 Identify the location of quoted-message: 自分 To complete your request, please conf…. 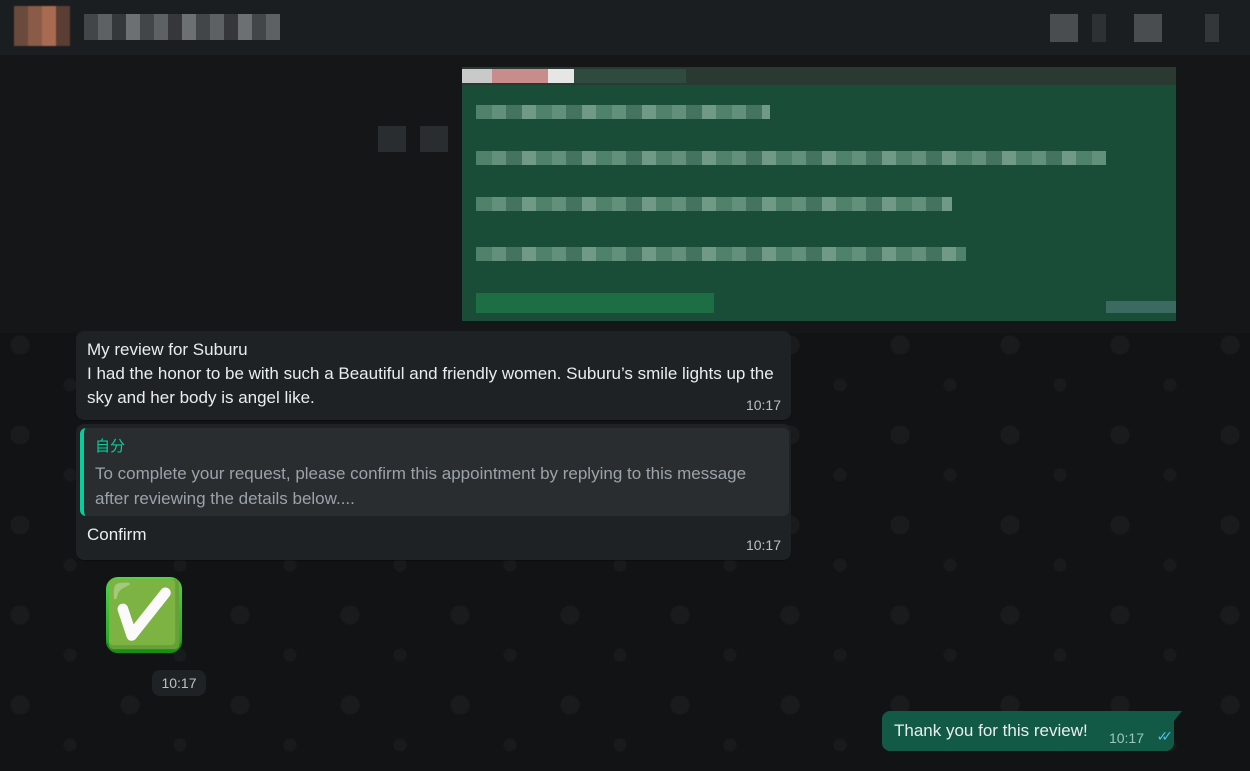
(434, 472).